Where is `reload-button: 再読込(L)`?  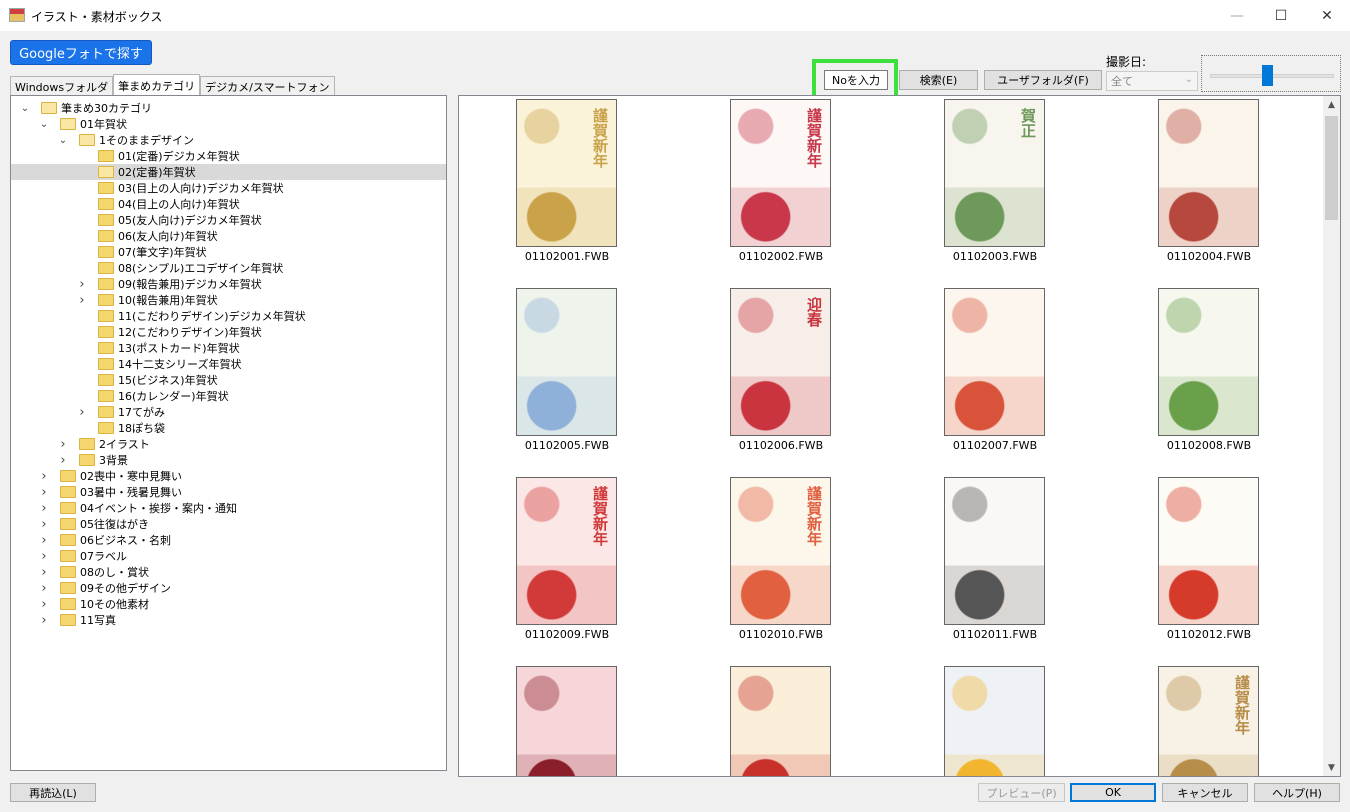 reload-button: 再読込(L) is located at coordinates (53, 792).